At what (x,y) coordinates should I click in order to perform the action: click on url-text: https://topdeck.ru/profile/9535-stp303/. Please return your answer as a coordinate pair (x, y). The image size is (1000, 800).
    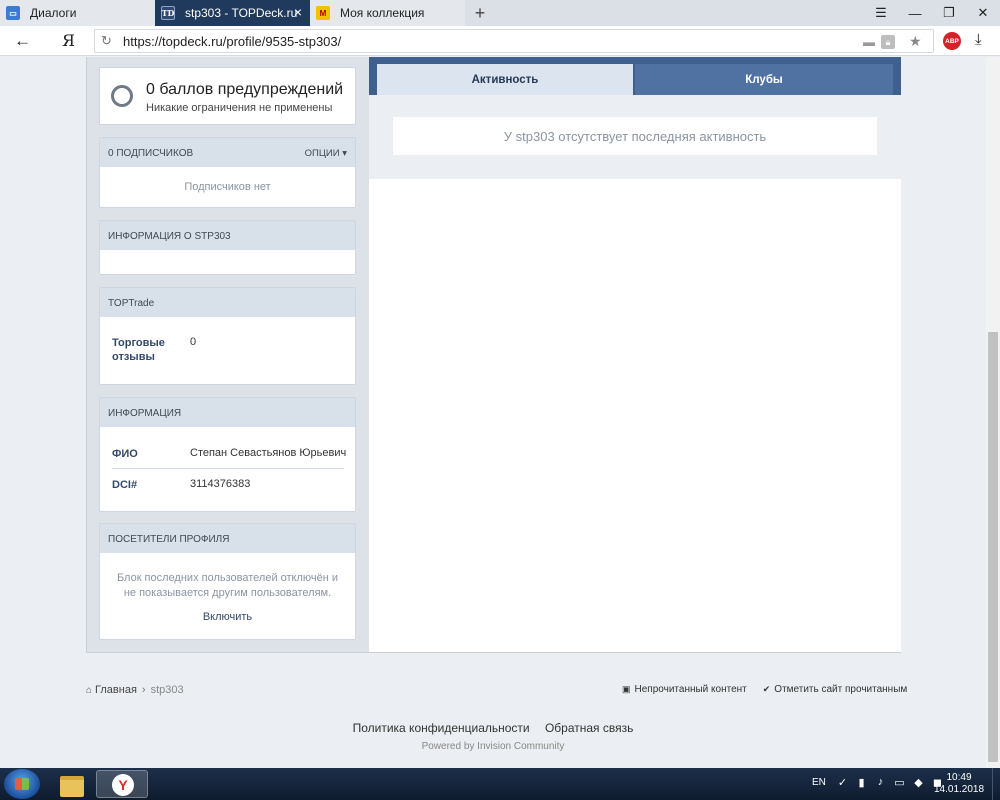
    Looking at the image, I should click on (232, 41).